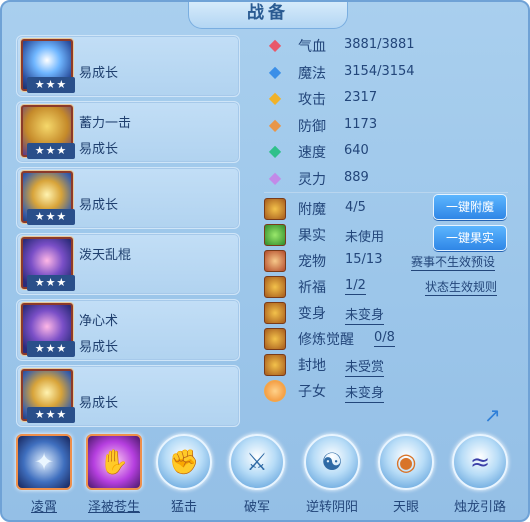 The width and height of the screenshot is (530, 522). Describe the element at coordinates (379, 71) in the screenshot. I see `stat-value: 3154/3154` at that location.